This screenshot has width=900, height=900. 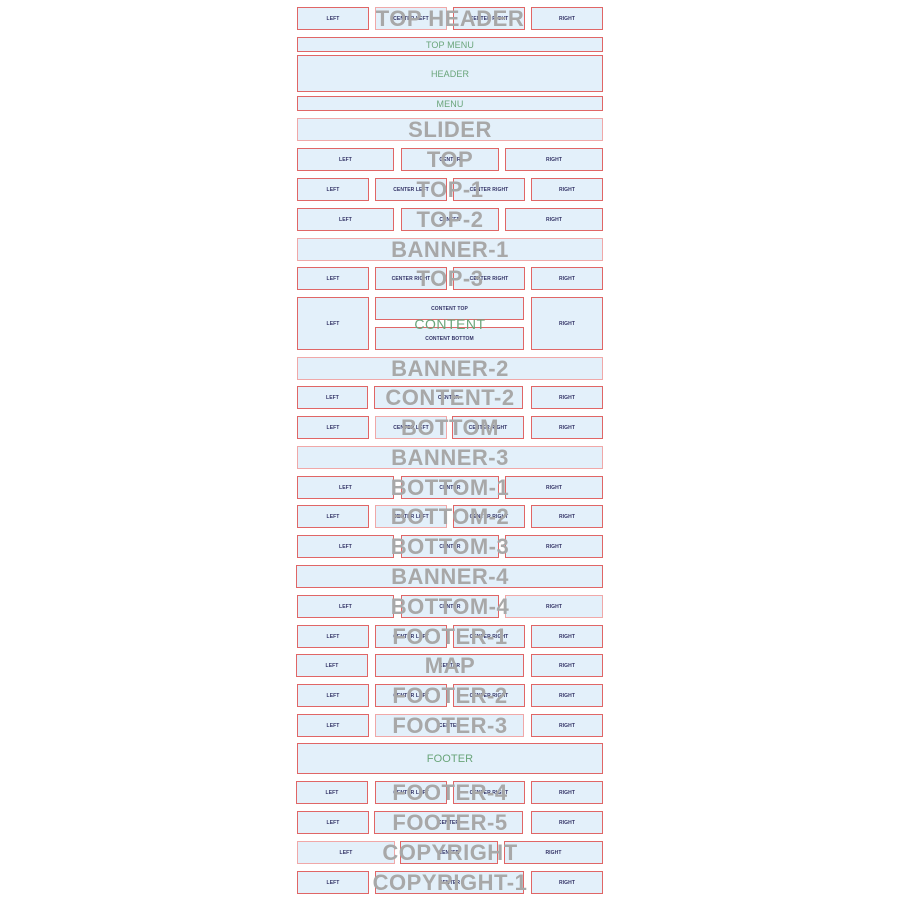 What do you see at coordinates (345, 159) in the screenshot?
I see `top-left: LEFT` at bounding box center [345, 159].